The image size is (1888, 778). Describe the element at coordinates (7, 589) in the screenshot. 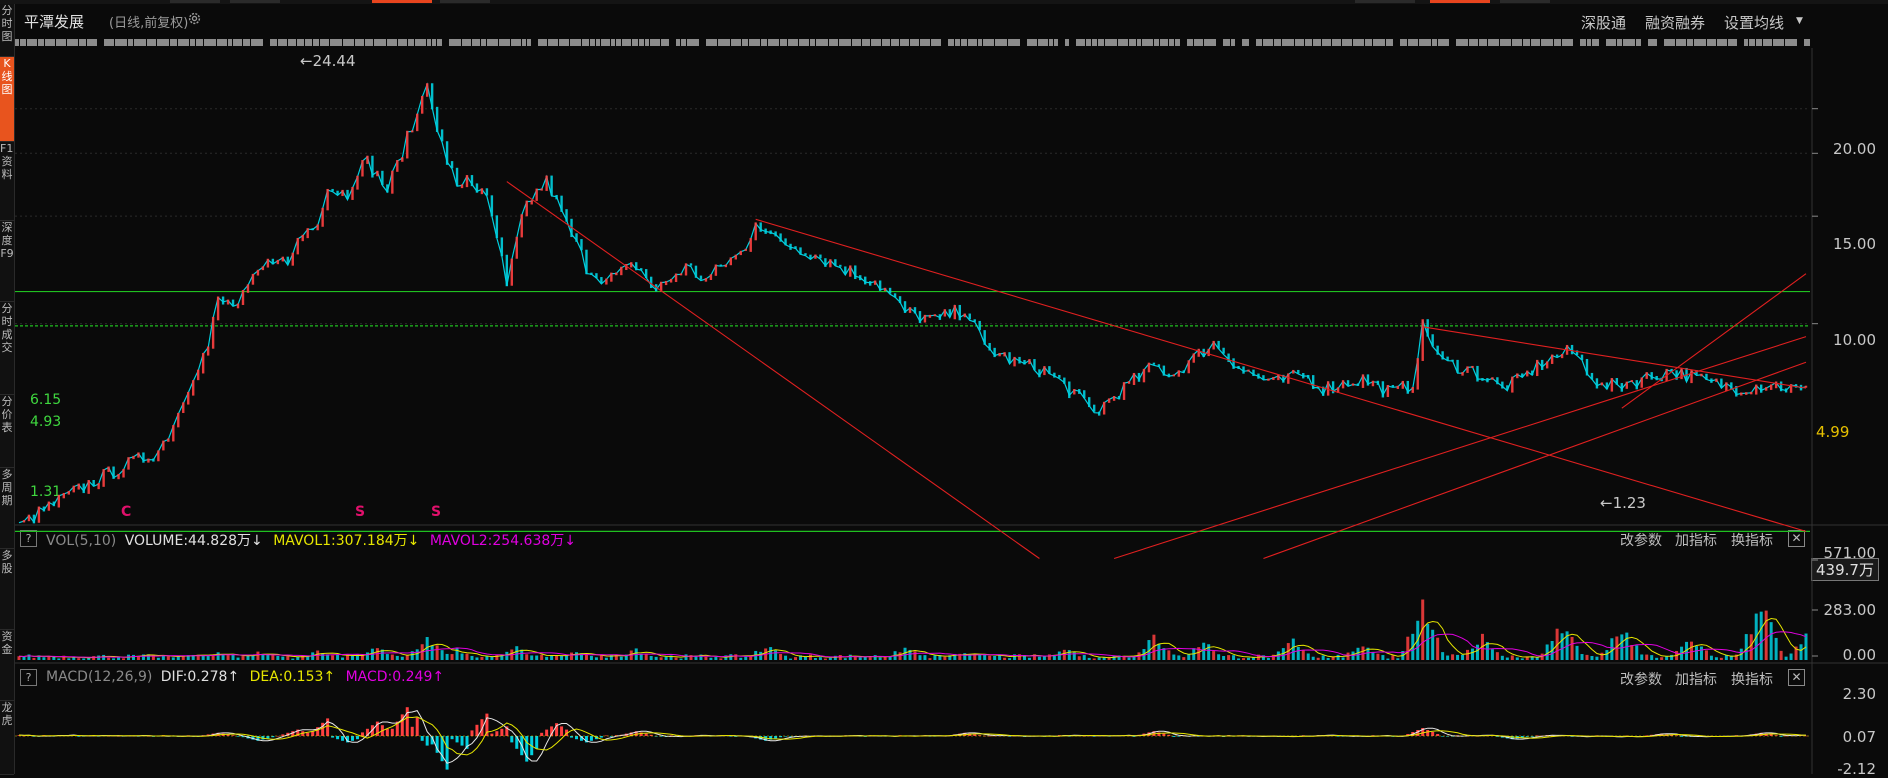

I see `rail-item-multi-stock: 多股` at that location.